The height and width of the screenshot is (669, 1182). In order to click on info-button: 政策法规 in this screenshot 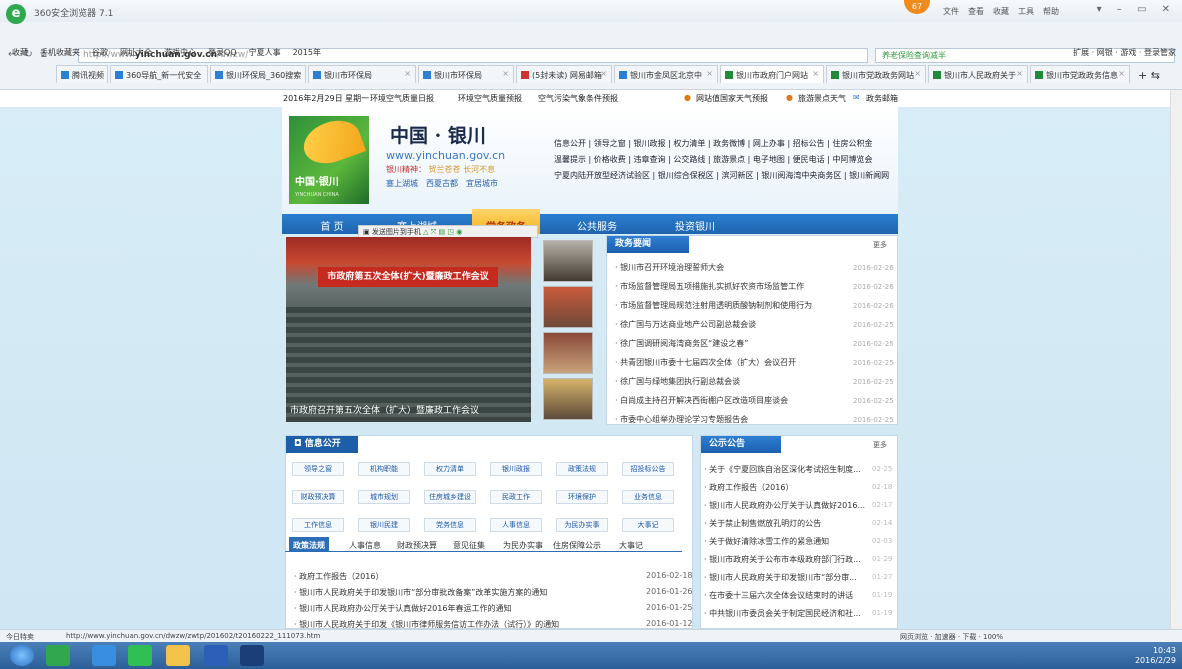, I will do `click(582, 469)`.